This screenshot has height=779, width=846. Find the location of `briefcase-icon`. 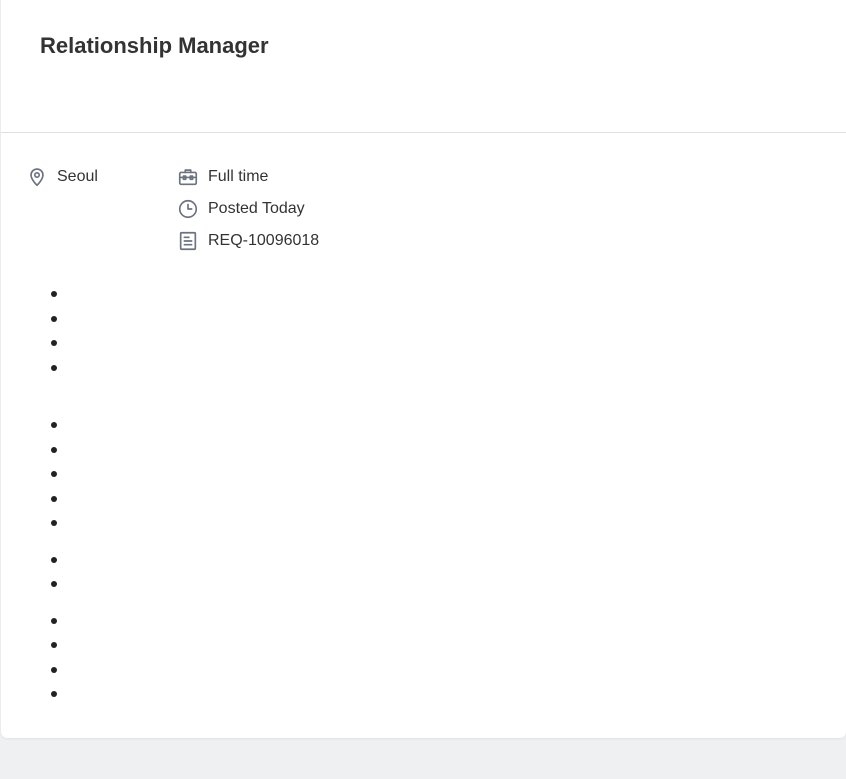

briefcase-icon is located at coordinates (188, 177).